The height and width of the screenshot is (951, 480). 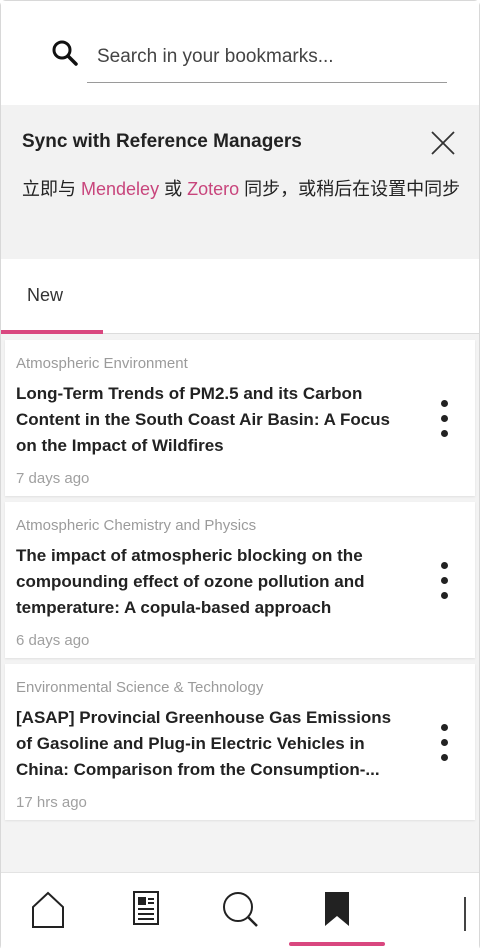 I want to click on tab-new-label: New, so click(x=45, y=295).